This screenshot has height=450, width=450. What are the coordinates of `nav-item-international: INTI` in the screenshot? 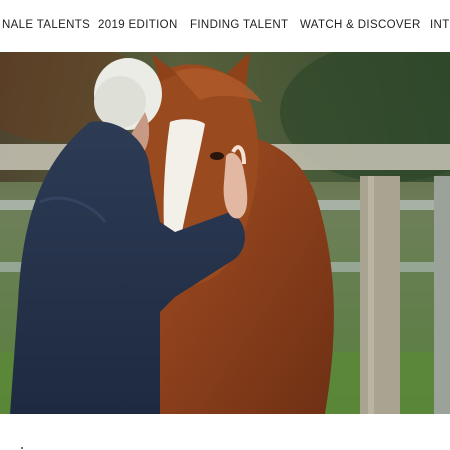 It's located at (440, 25).